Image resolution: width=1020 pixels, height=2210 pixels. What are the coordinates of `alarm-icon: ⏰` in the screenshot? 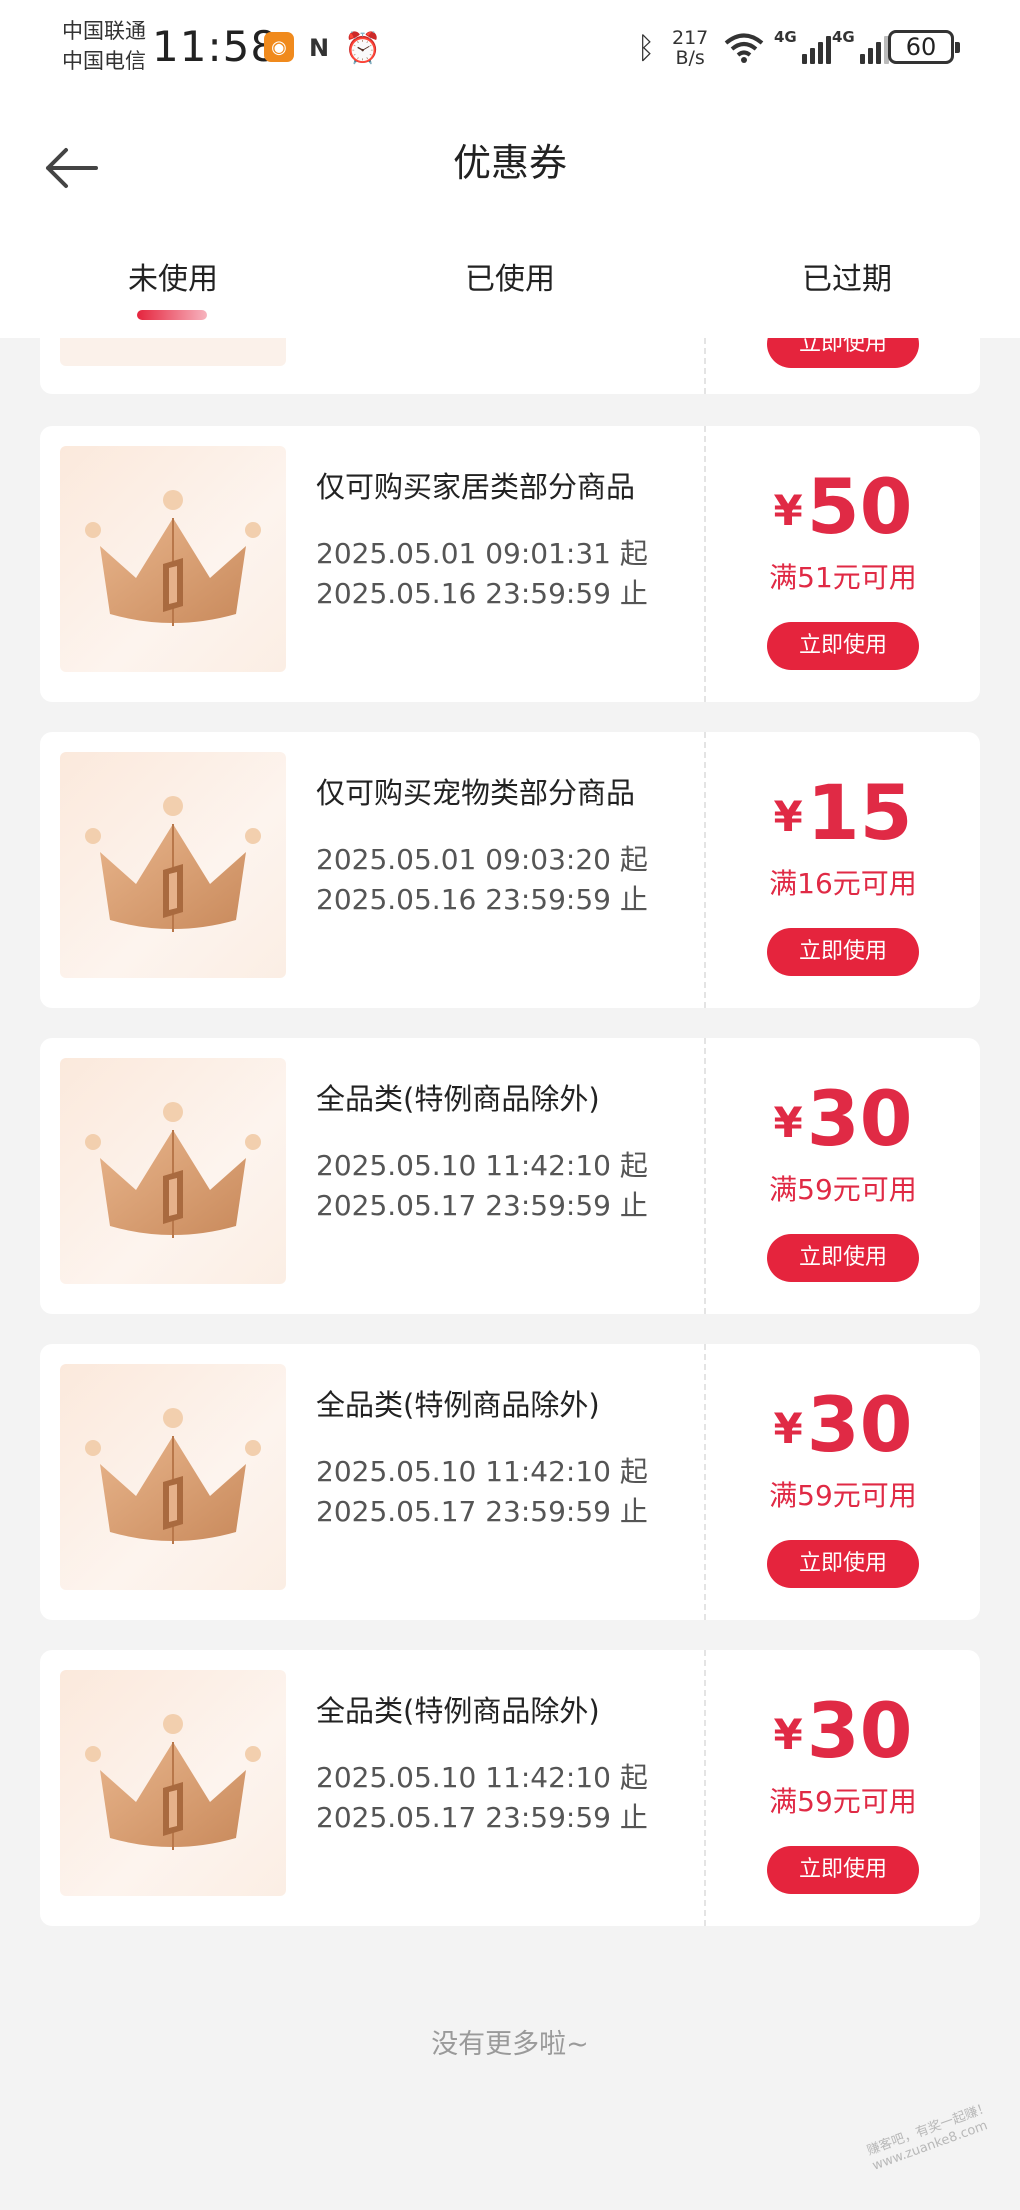 It's located at (363, 48).